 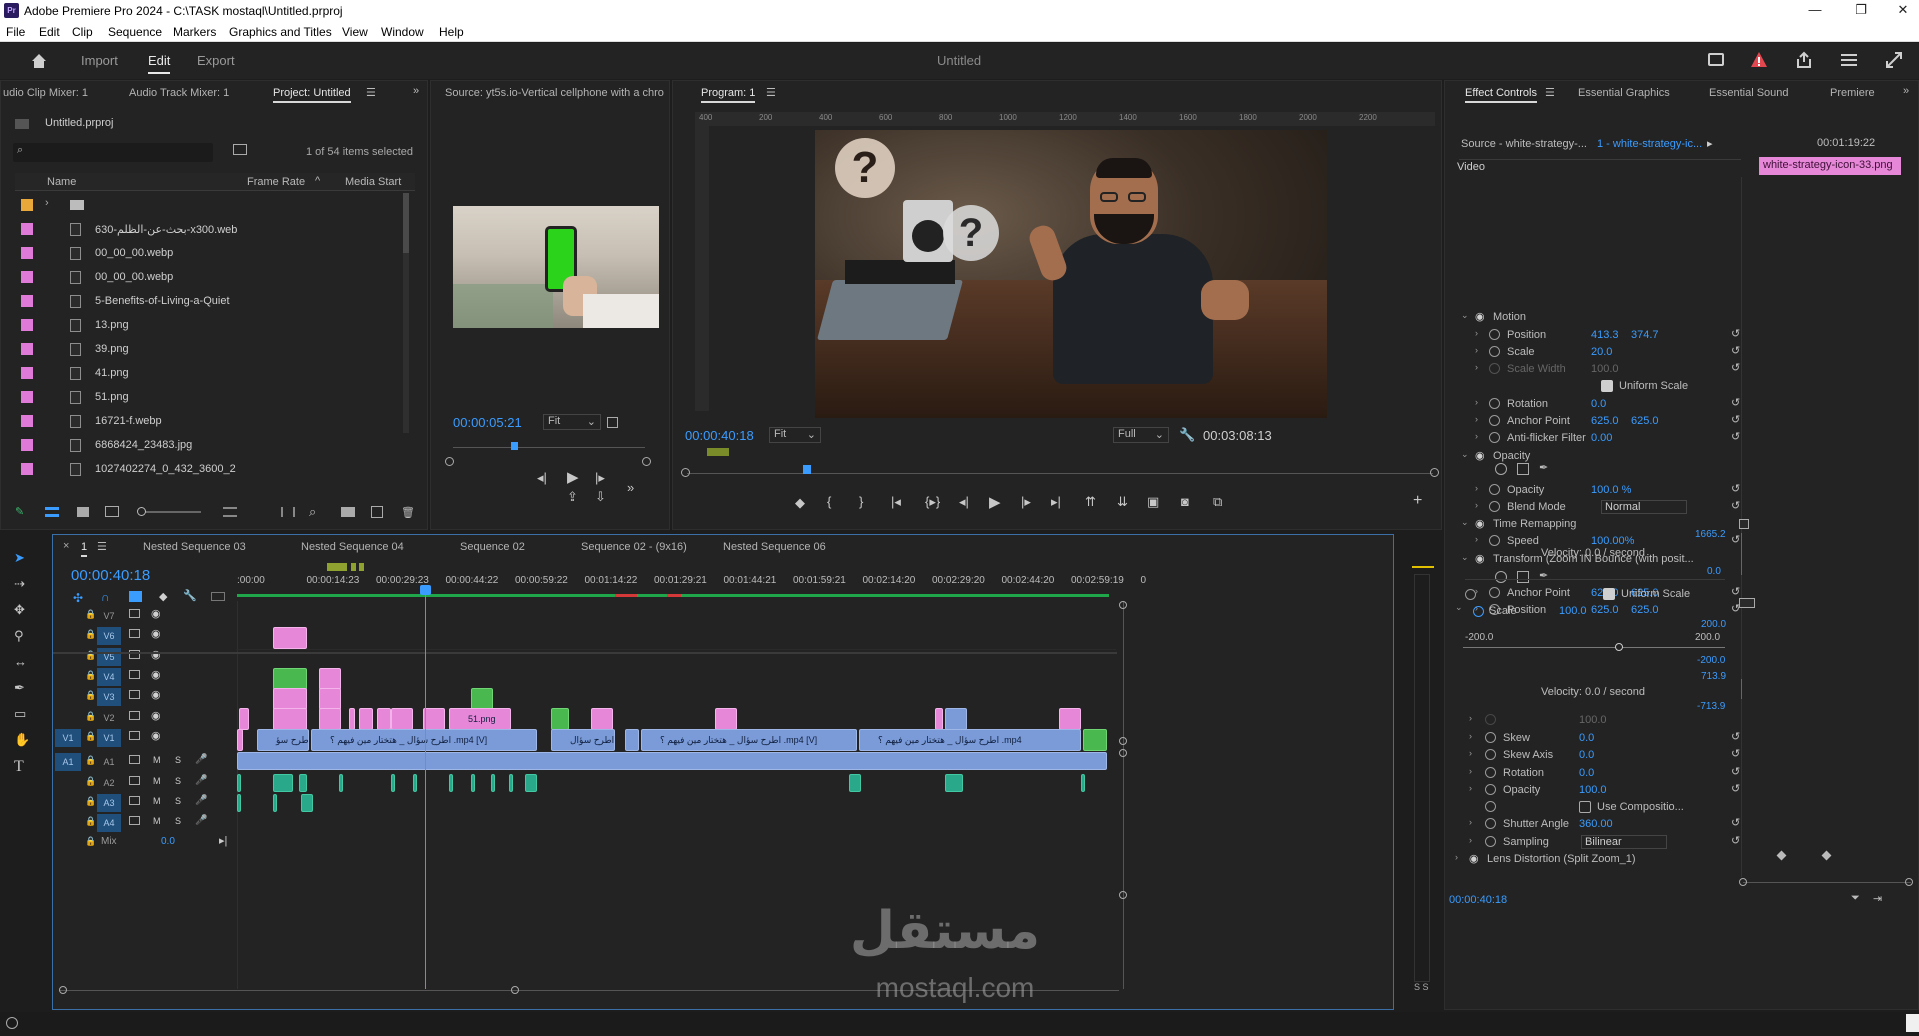 What do you see at coordinates (169, 511) in the screenshot?
I see `zoom-slider` at bounding box center [169, 511].